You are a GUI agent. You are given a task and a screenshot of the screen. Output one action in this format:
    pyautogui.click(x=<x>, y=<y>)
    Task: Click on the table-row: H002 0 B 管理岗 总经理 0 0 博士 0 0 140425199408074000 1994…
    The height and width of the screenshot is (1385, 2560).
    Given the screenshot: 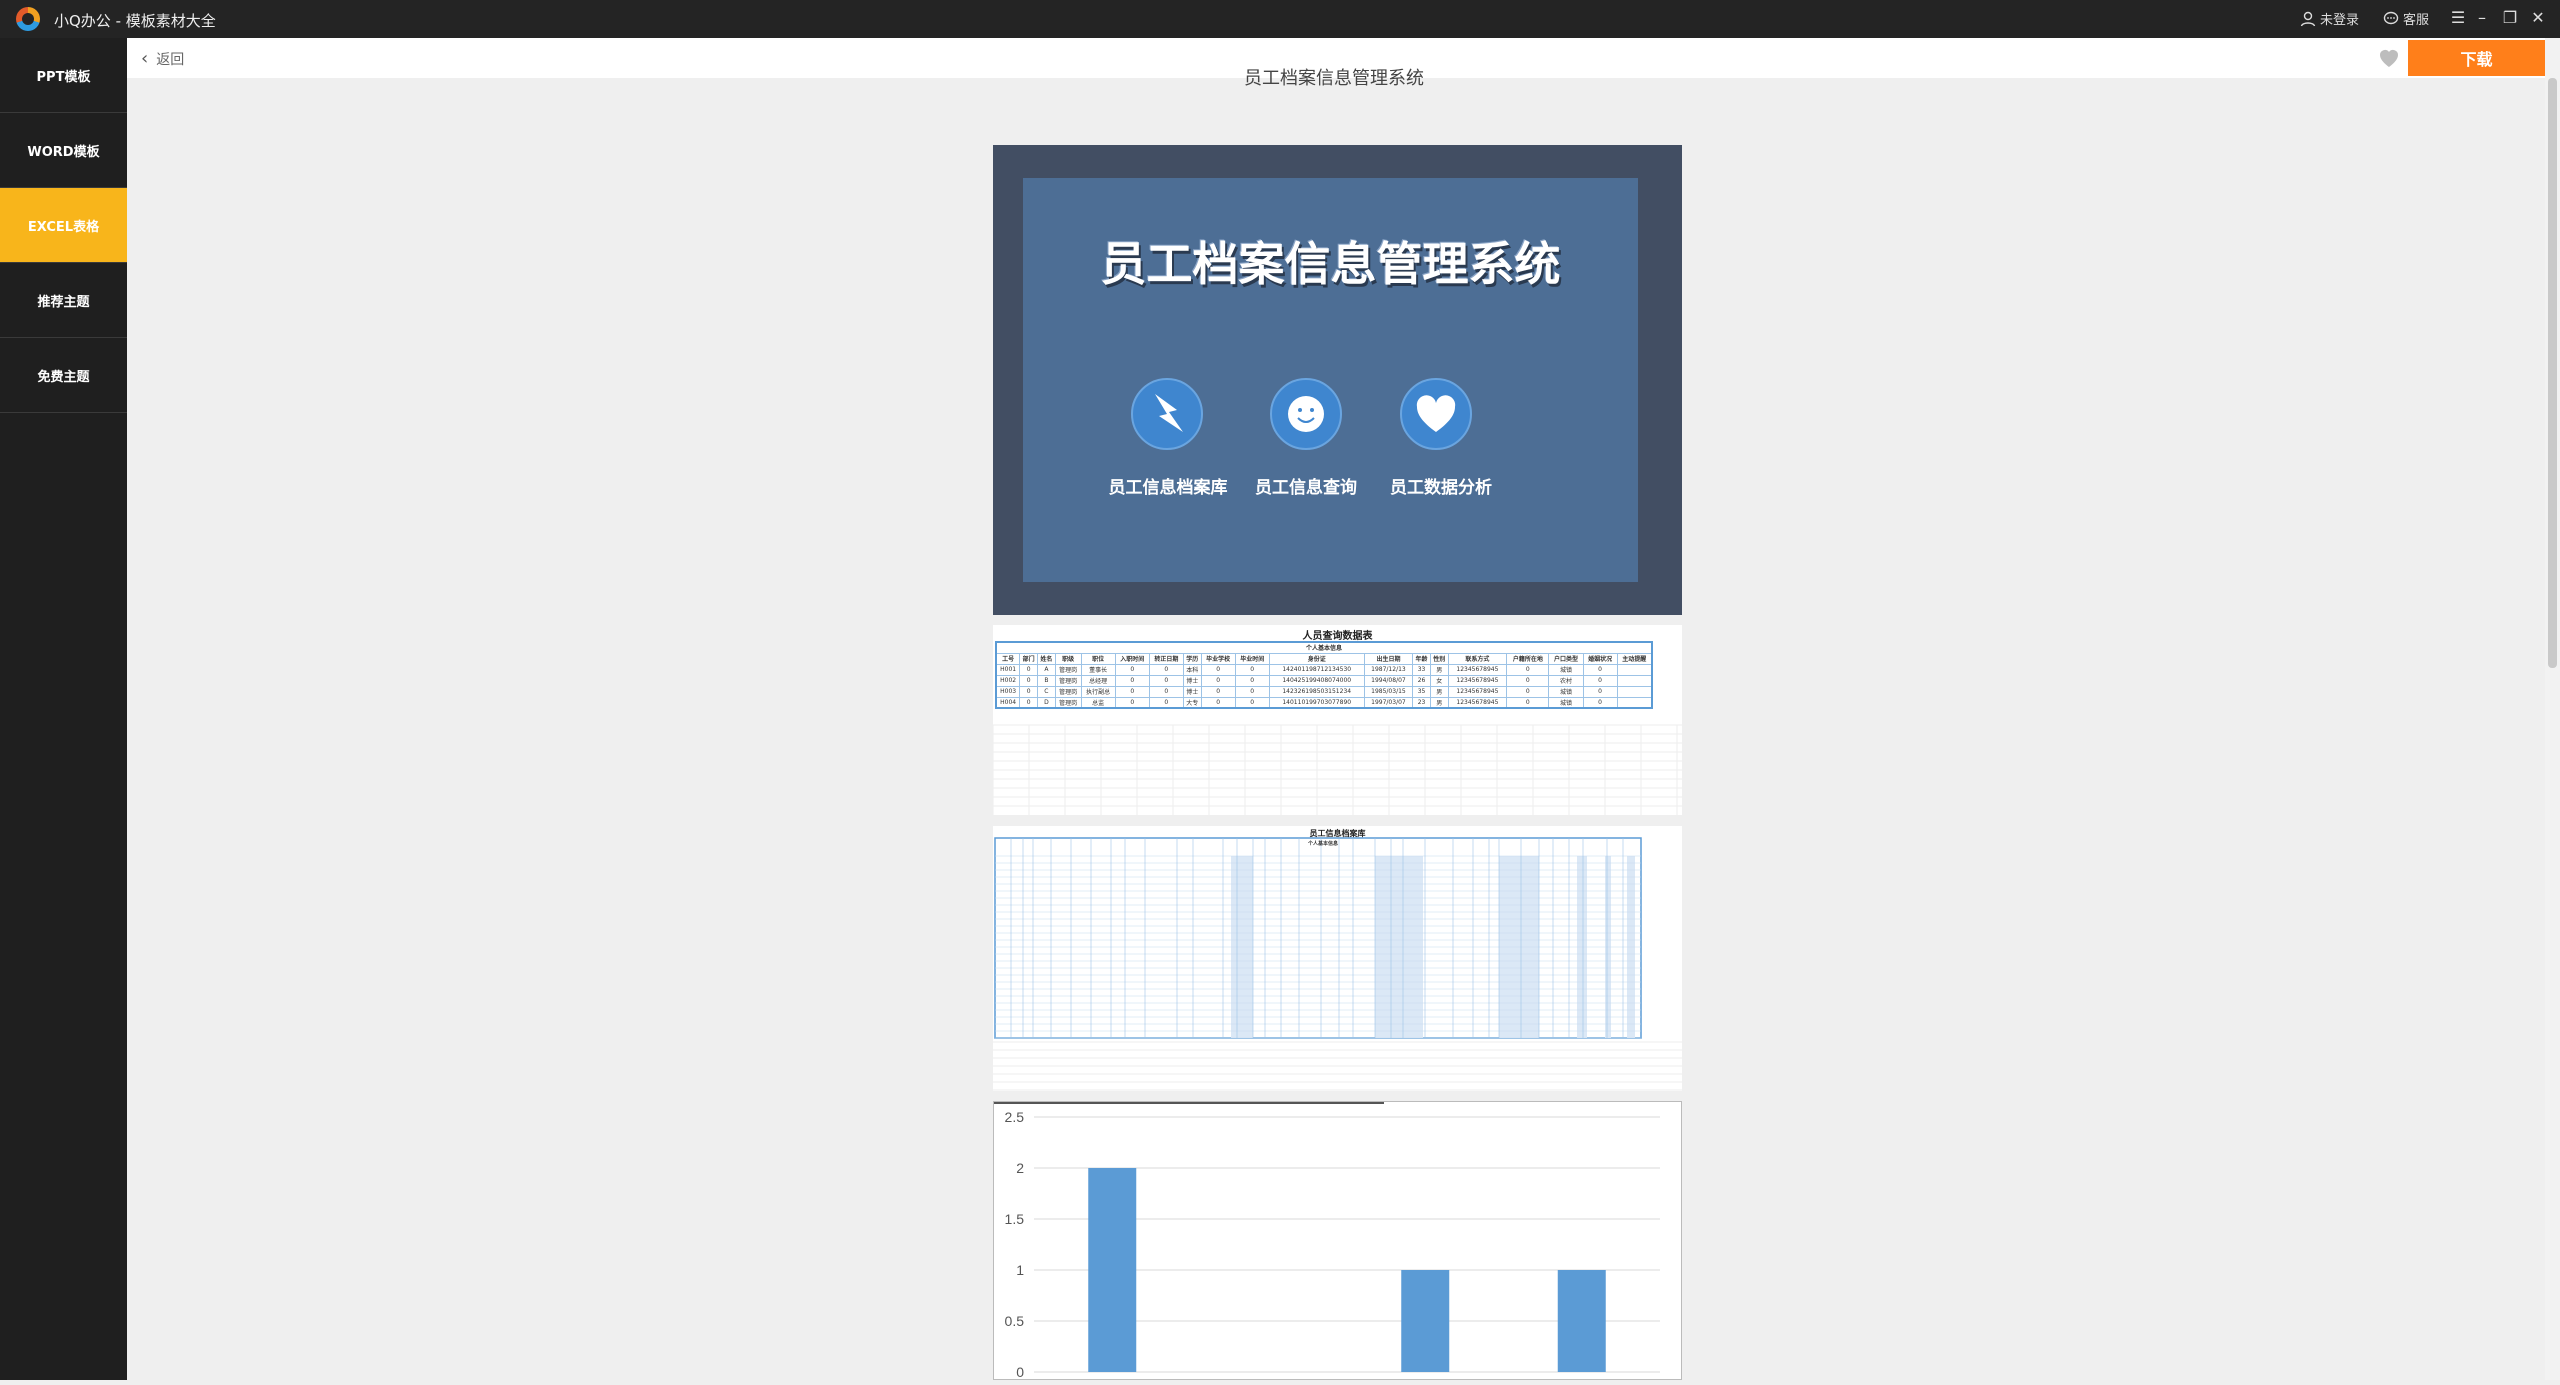 What is the action you would take?
    pyautogui.click(x=1324, y=680)
    